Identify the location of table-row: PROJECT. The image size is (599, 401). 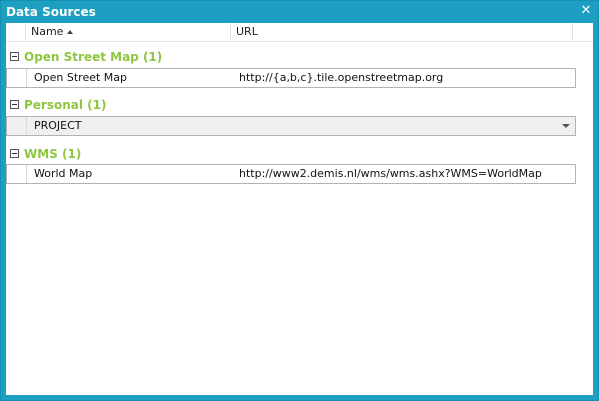
(291, 126).